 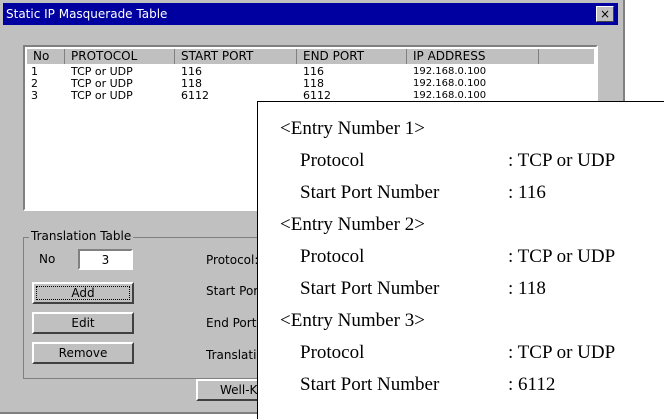 I want to click on entry-3-heading: <Entry Number 3>, so click(x=352, y=320).